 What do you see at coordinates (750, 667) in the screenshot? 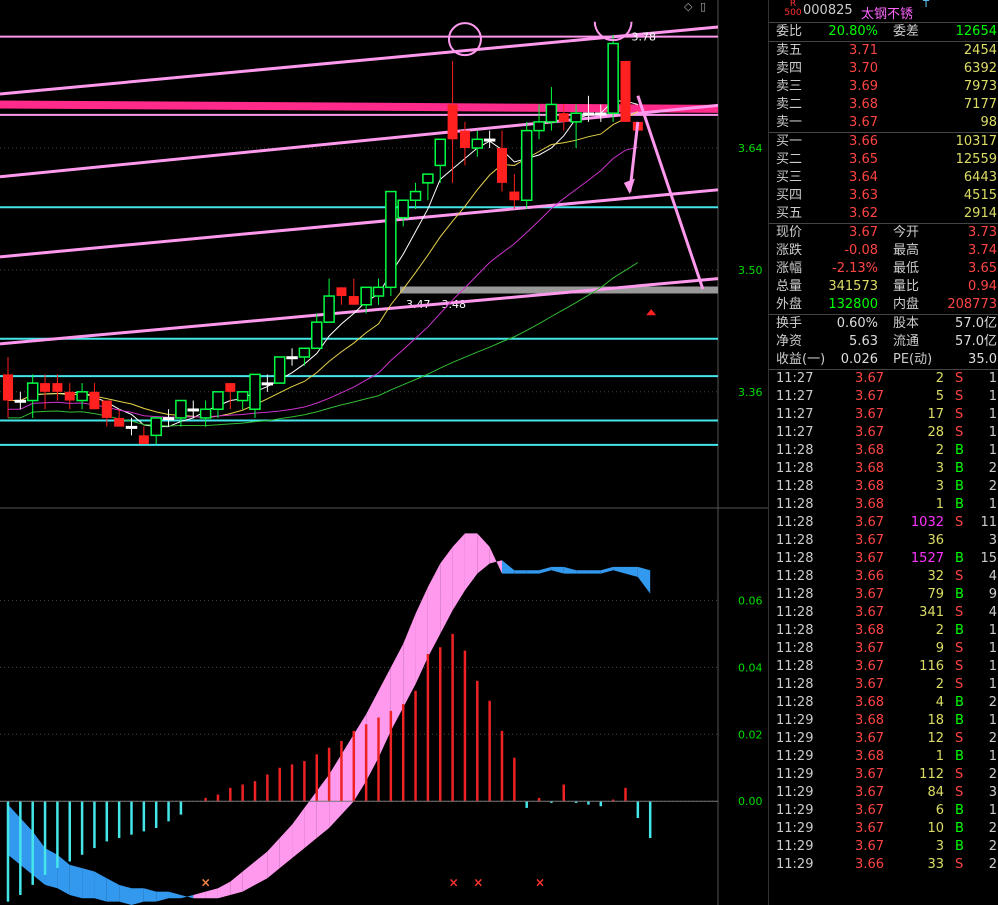
I see `macd-tick-label: 0.04` at bounding box center [750, 667].